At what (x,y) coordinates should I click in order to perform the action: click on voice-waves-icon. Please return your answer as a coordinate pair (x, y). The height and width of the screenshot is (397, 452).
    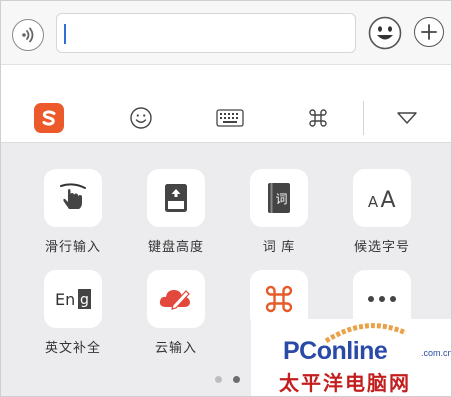
    Looking at the image, I should click on (28, 35).